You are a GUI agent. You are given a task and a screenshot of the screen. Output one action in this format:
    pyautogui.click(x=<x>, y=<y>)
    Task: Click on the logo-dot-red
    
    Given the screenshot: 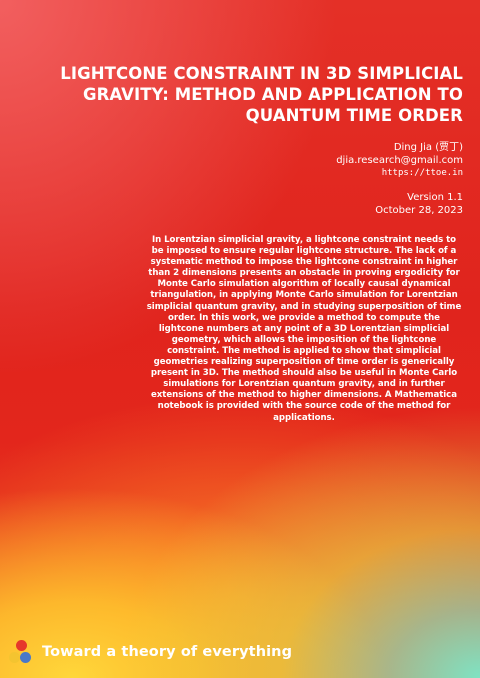 What is the action you would take?
    pyautogui.click(x=21, y=645)
    